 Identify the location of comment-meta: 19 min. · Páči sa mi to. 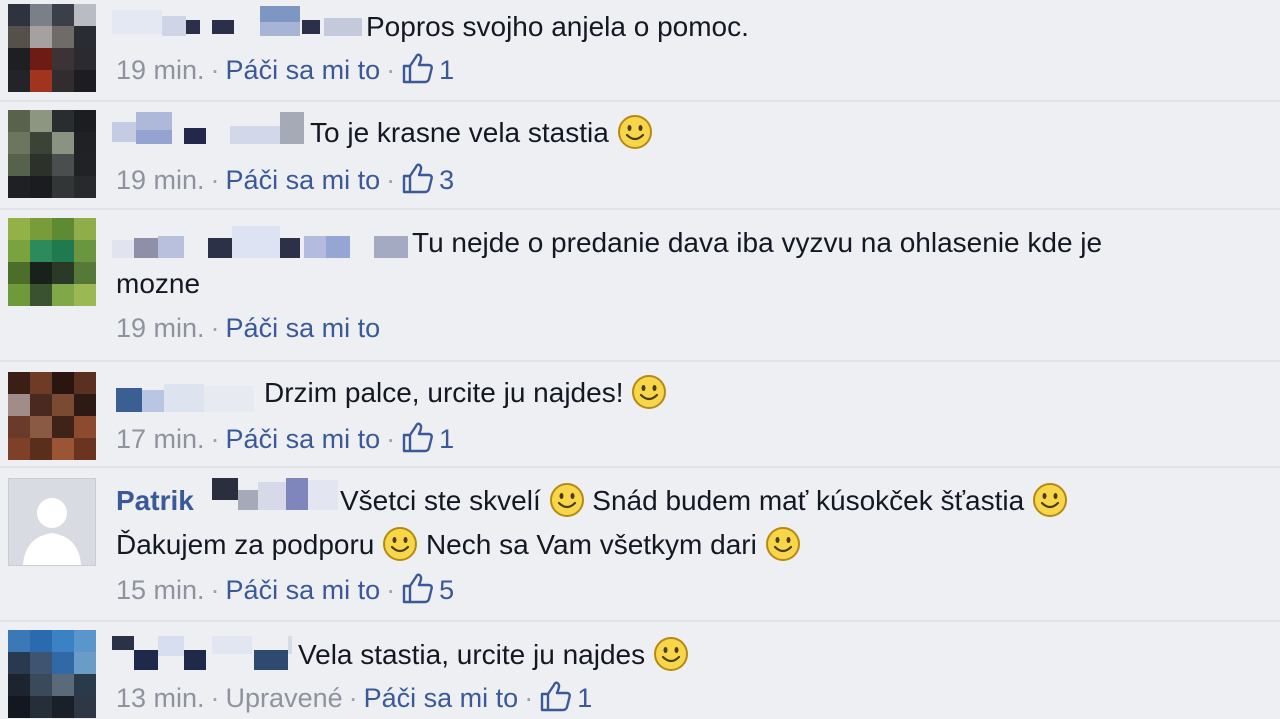
(248, 328).